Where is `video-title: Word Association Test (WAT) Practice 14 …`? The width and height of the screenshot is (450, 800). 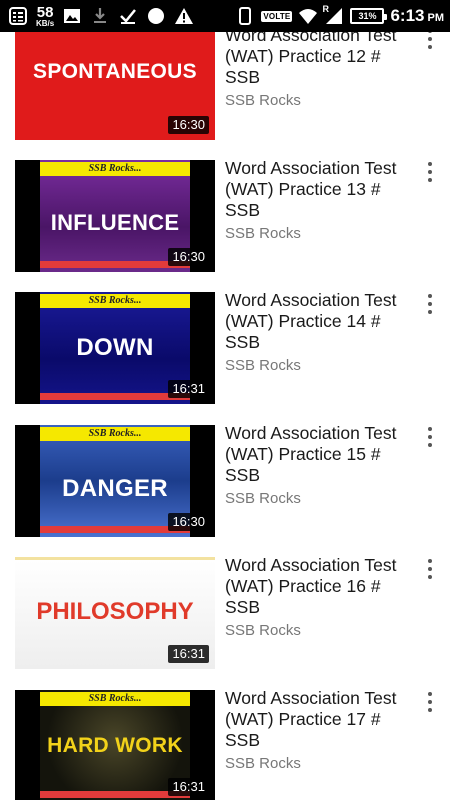
video-title: Word Association Test (WAT) Practice 14 … is located at coordinates (317, 321).